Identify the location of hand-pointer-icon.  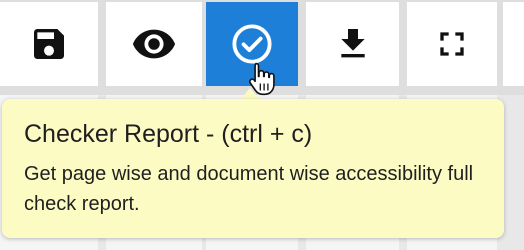
(262, 81).